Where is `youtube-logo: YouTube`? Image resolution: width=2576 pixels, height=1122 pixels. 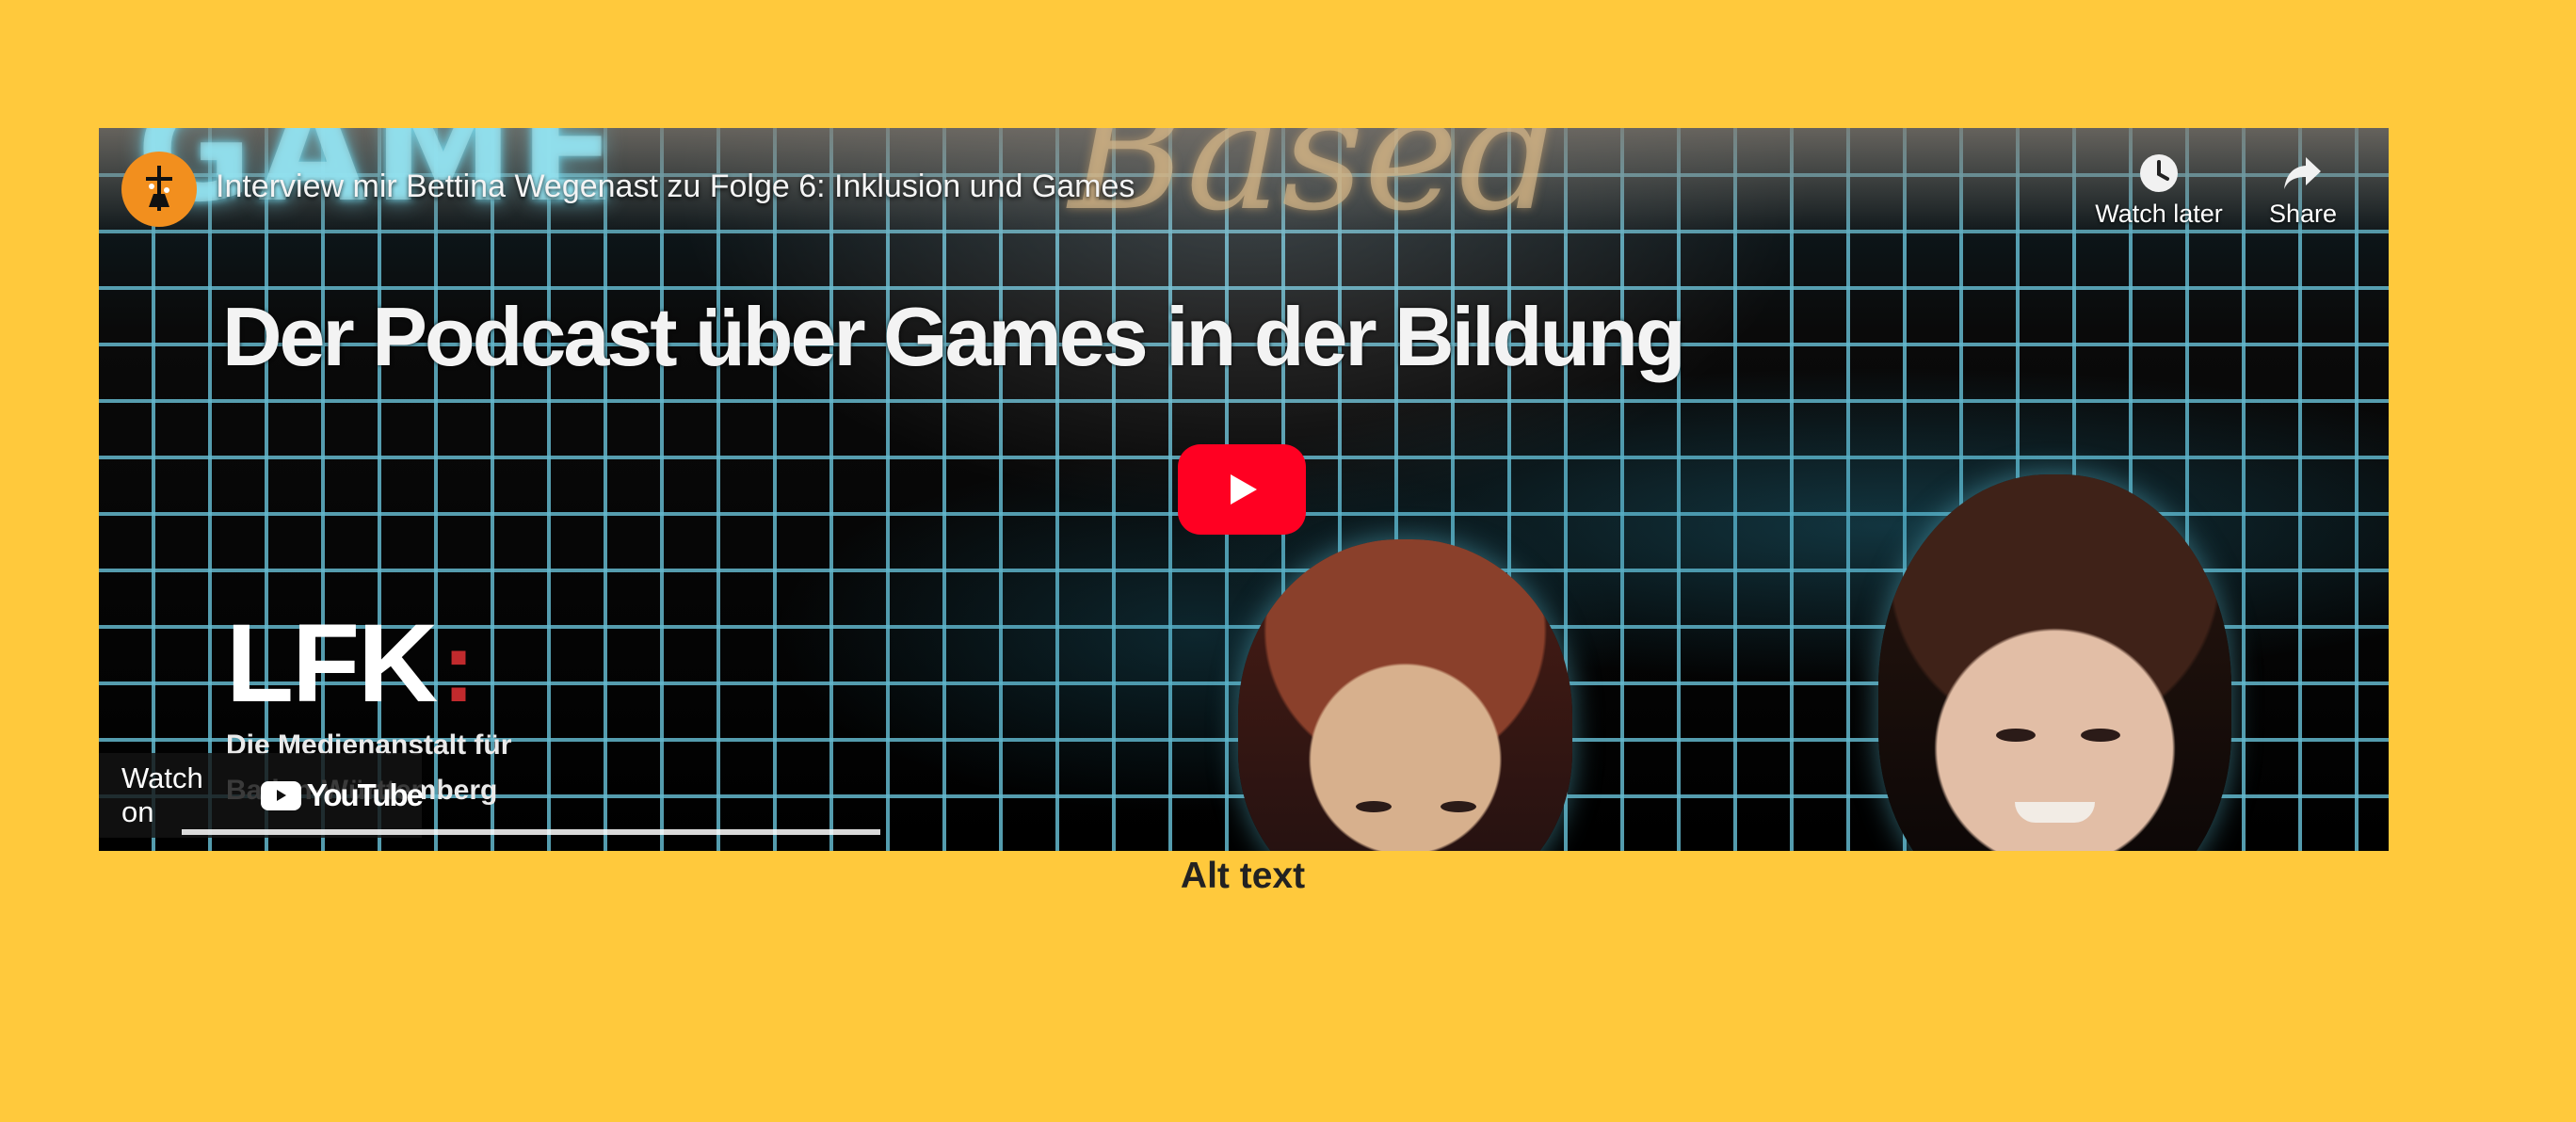
youtube-logo: YouTube is located at coordinates (342, 795).